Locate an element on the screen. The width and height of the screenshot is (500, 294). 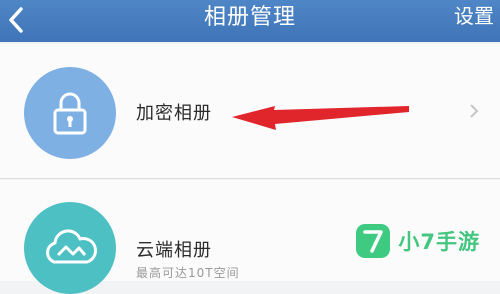
seven-logo-icon is located at coordinates (373, 241).